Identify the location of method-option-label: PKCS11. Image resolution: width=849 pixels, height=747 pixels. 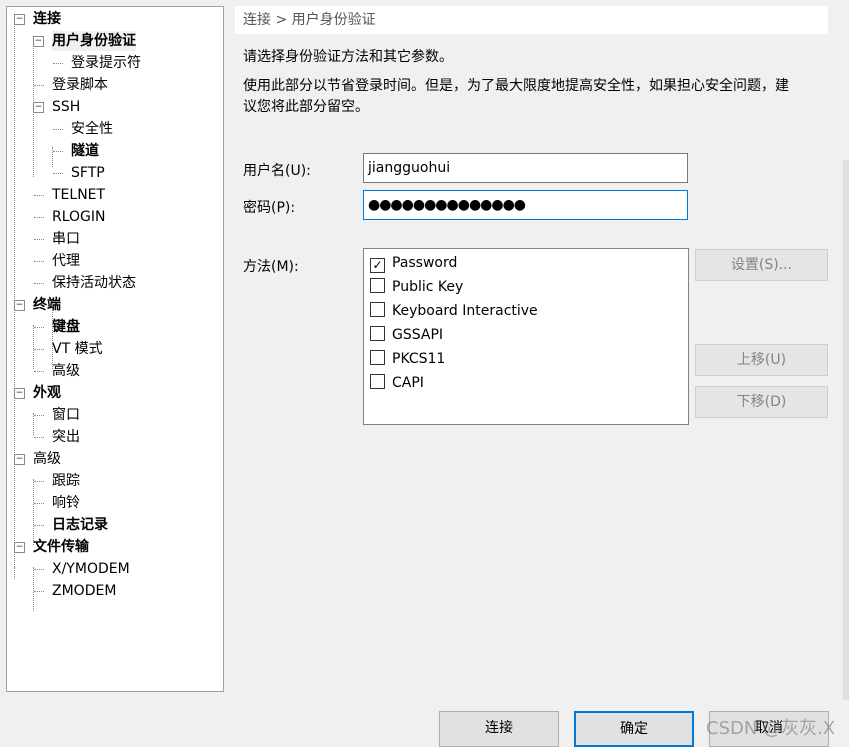
(419, 359).